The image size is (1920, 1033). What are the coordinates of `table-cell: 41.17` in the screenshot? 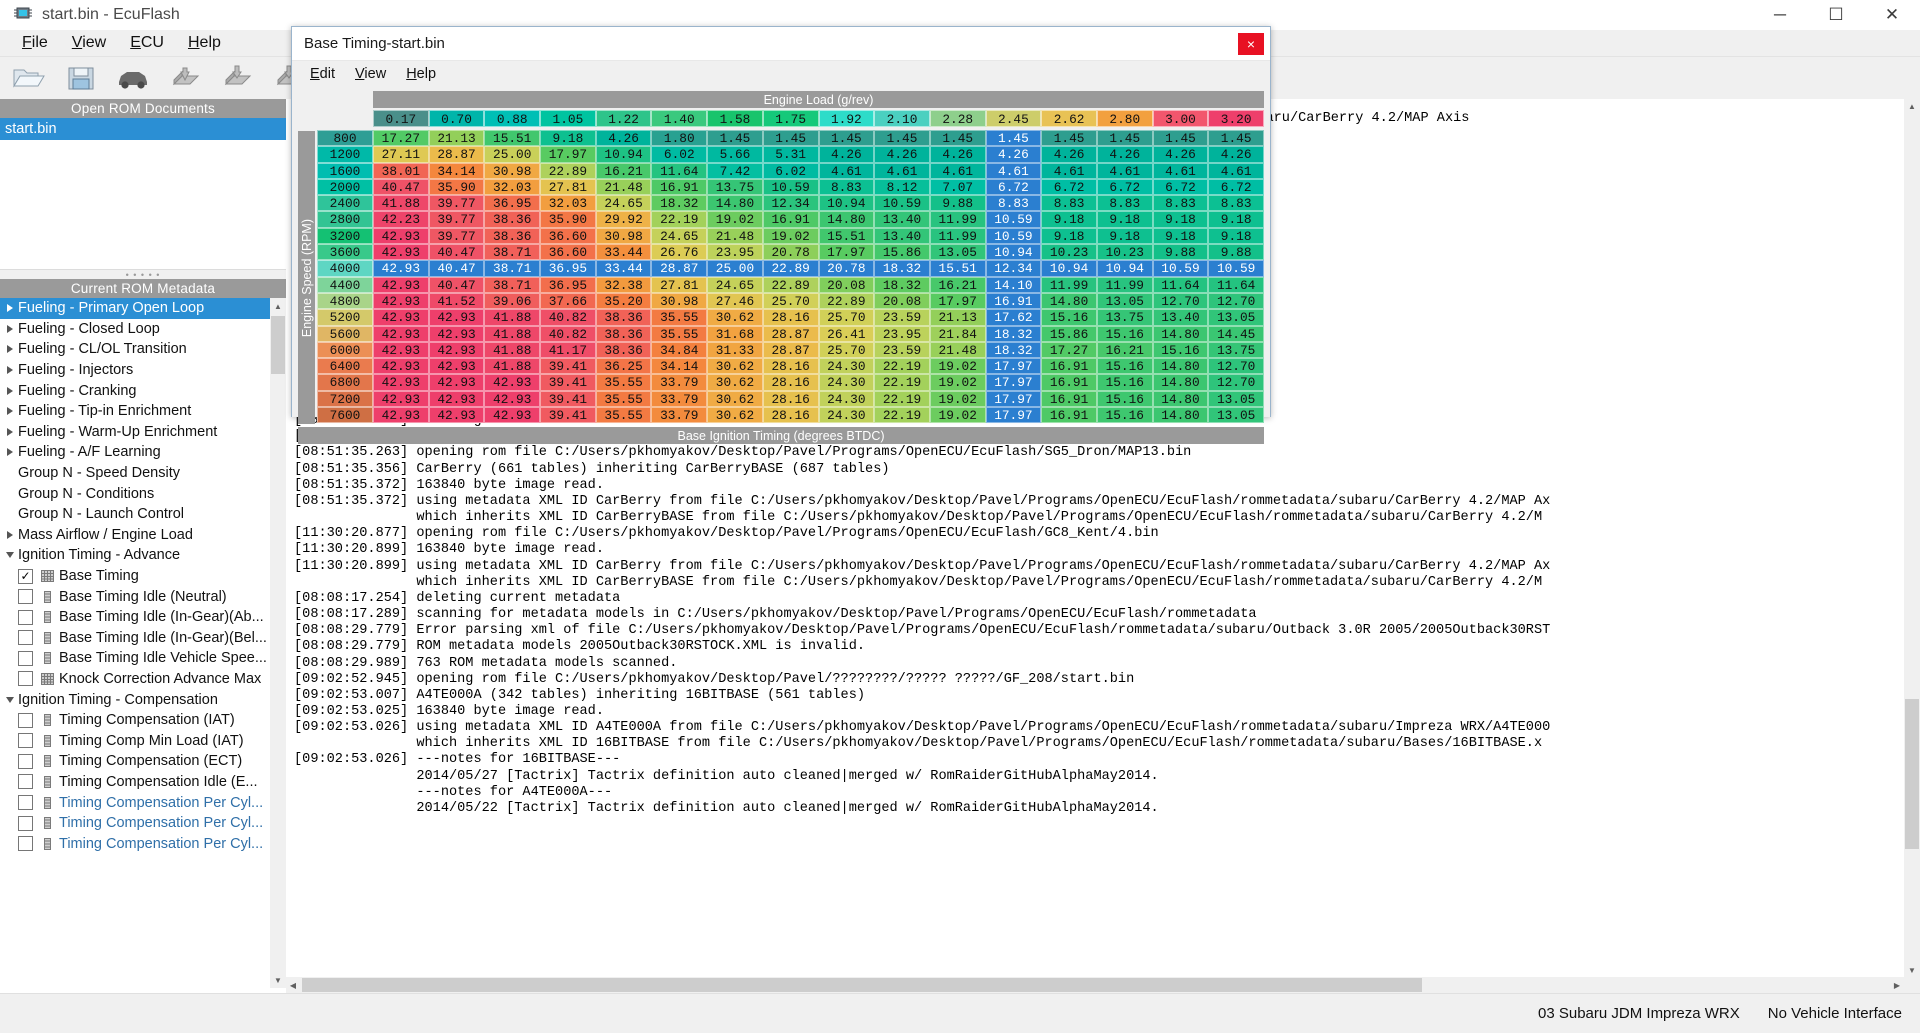 It's located at (568, 350).